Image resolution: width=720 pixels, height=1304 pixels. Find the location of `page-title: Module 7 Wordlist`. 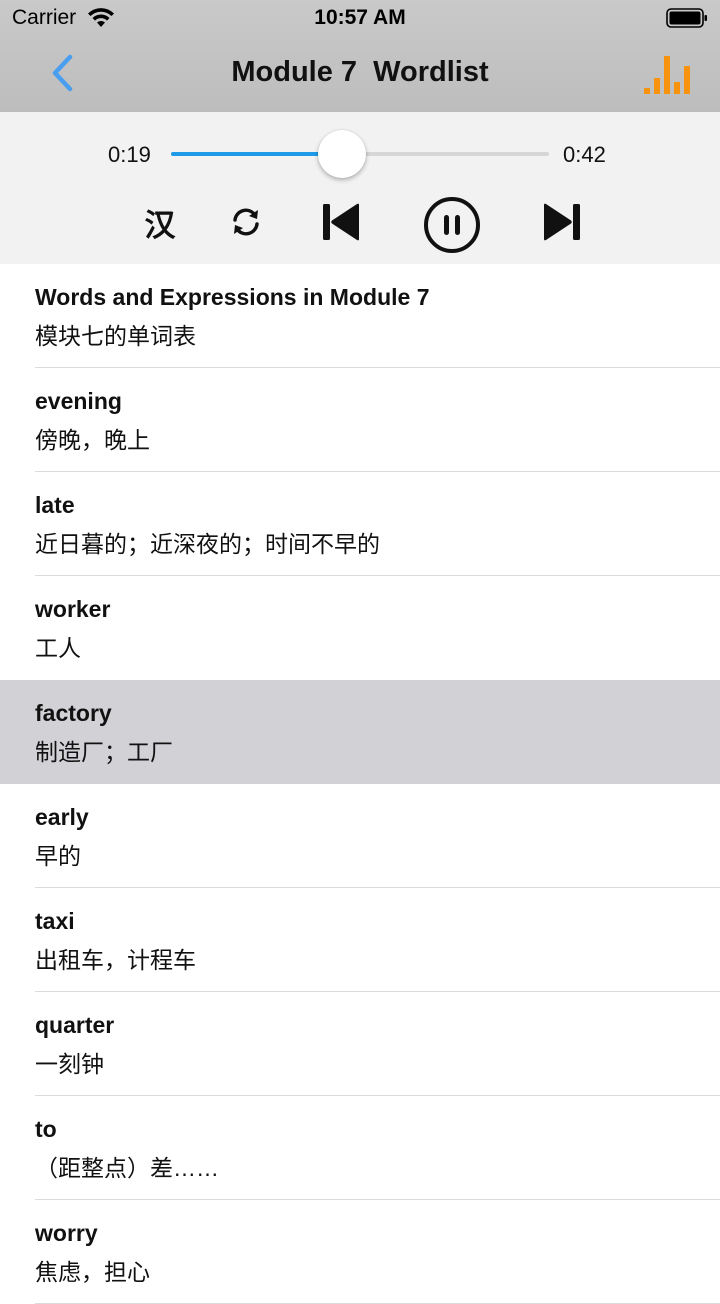

page-title: Module 7 Wordlist is located at coordinates (360, 72).